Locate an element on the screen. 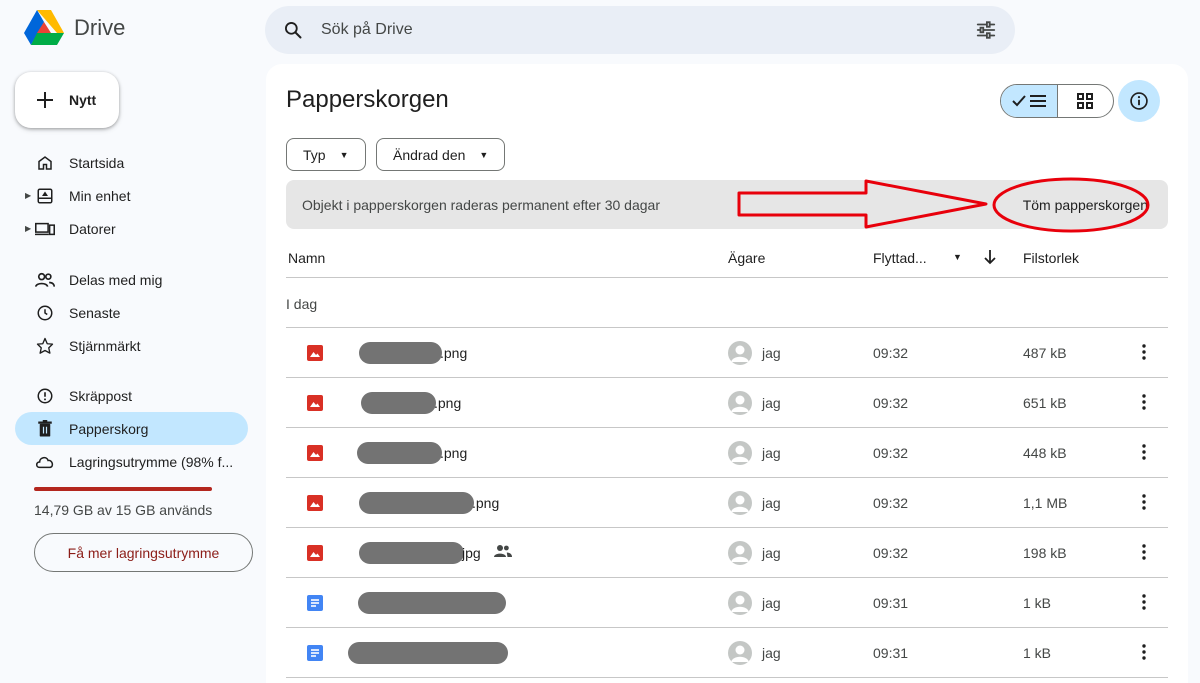 The width and height of the screenshot is (1200, 683). sidebar-item-label: Delas med mig is located at coordinates (116, 279).